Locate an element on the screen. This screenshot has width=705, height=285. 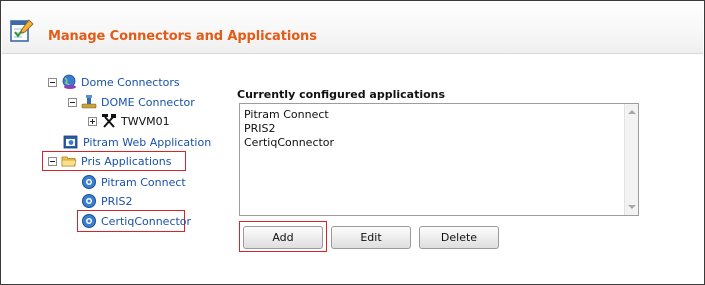
tree-node-dome-connector: DOME Connector is located at coordinates (131, 102).